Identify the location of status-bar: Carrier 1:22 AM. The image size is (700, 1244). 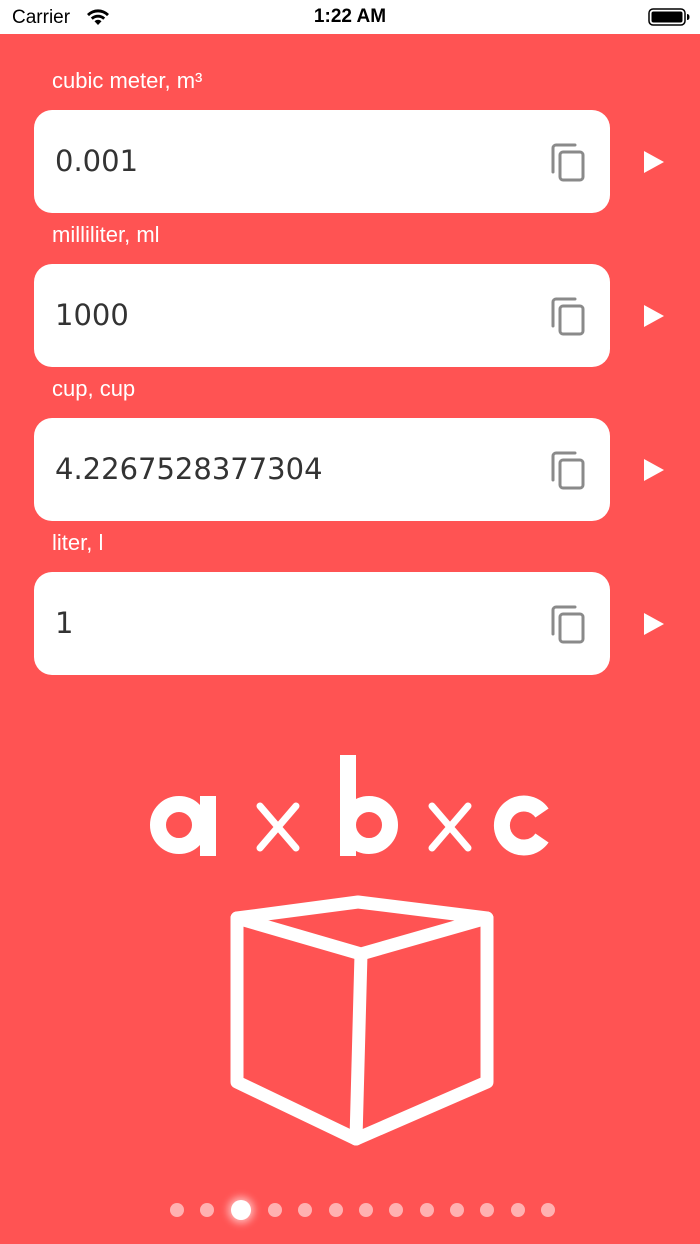
(350, 17).